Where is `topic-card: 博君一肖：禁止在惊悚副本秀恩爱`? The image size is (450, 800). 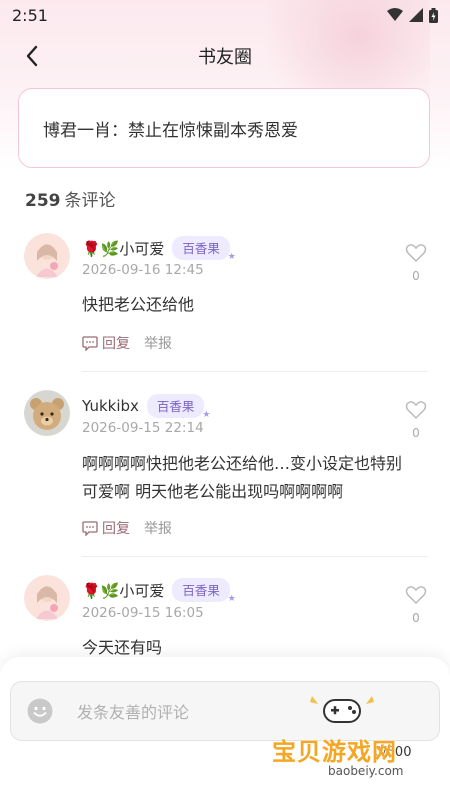
topic-card: 博君一肖：禁止在惊悚副本秀恩爱 is located at coordinates (224, 128).